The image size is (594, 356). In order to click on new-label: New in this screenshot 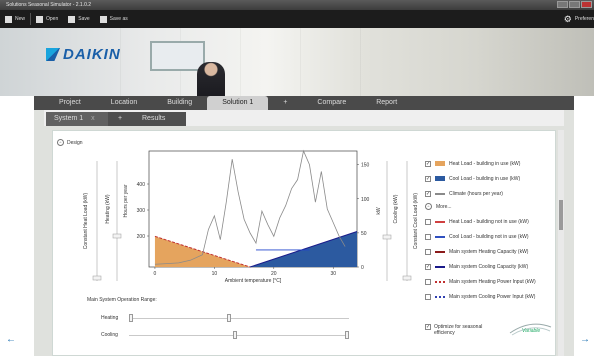, I will do `click(20, 19)`.